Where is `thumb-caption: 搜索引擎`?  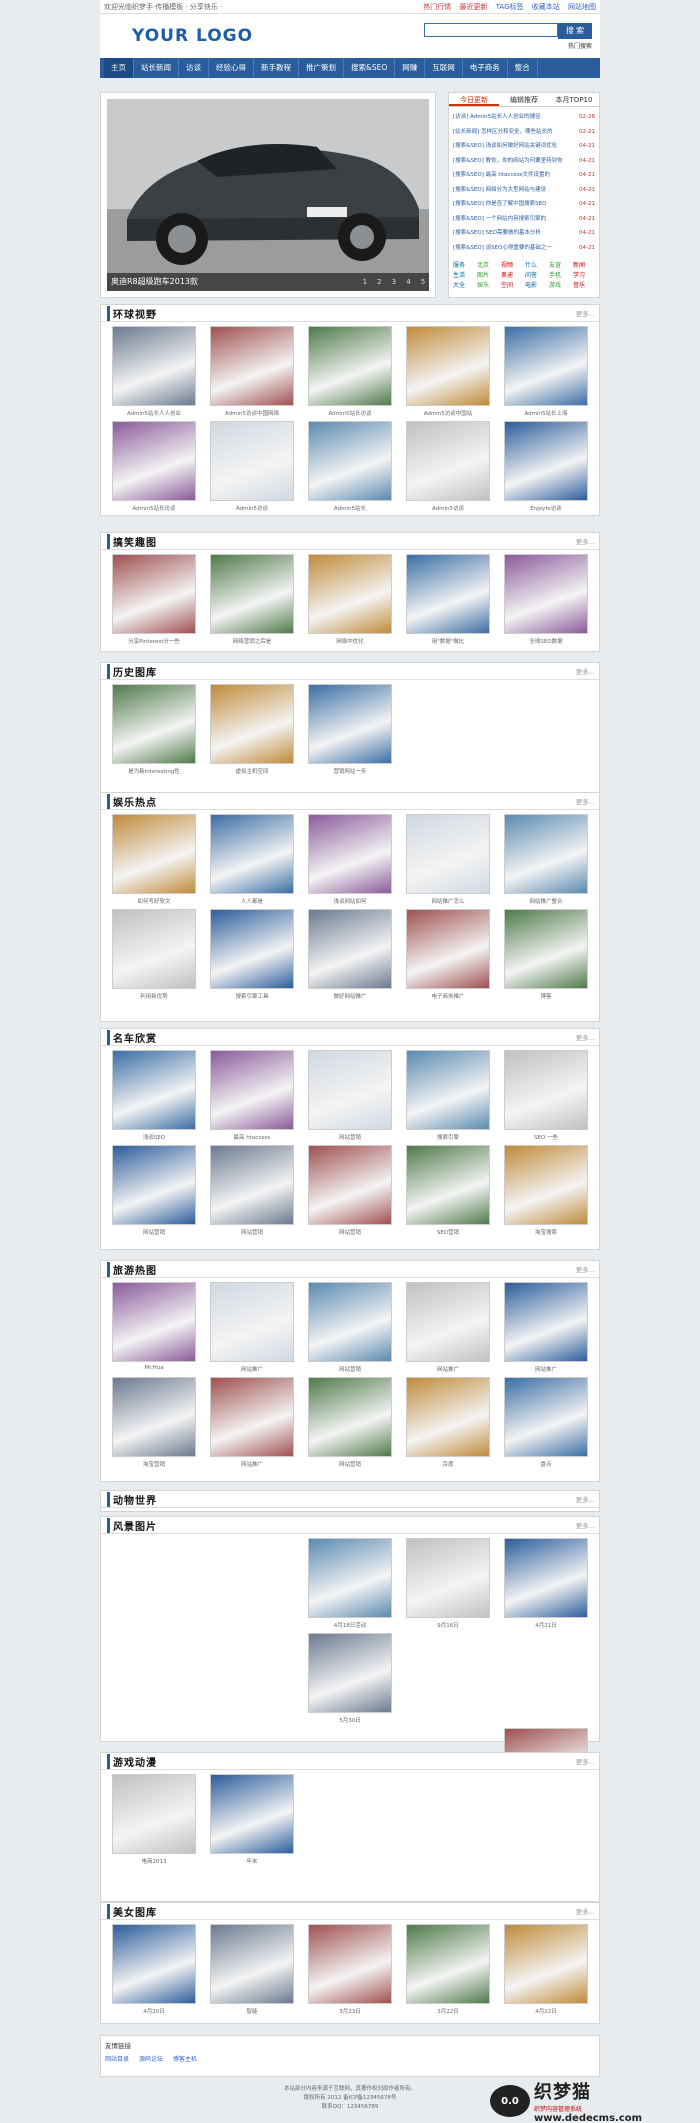
thumb-caption: 搜索引擎 is located at coordinates (448, 1137).